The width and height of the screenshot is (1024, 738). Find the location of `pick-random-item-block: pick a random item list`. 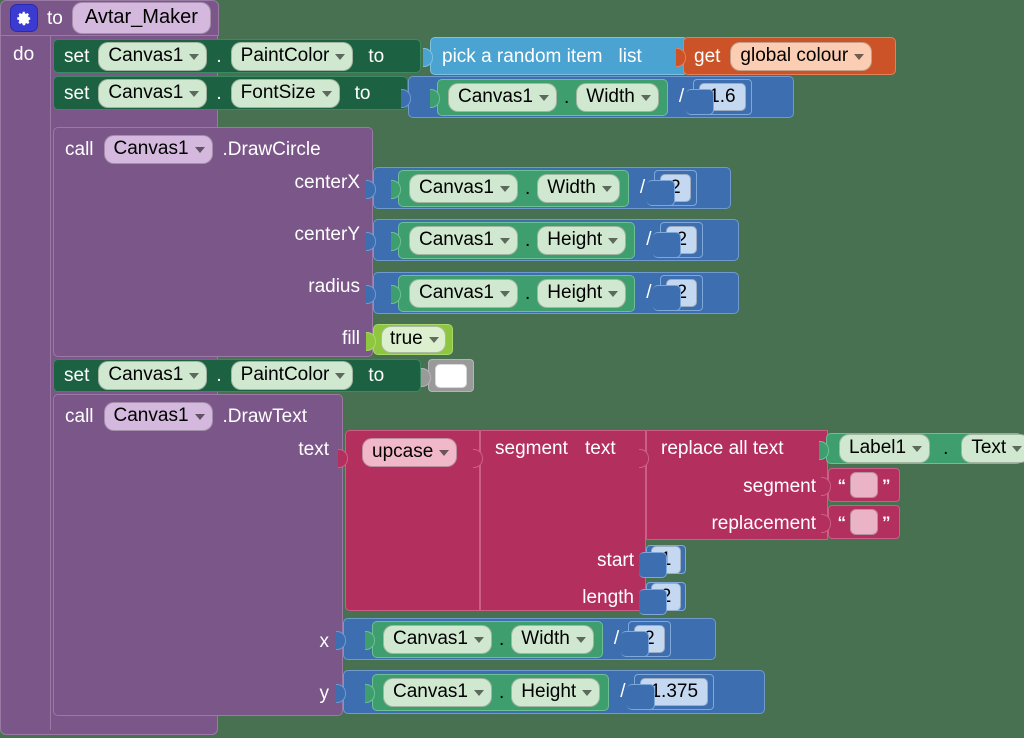

pick-random-item-block: pick a random item list is located at coordinates (555, 56).